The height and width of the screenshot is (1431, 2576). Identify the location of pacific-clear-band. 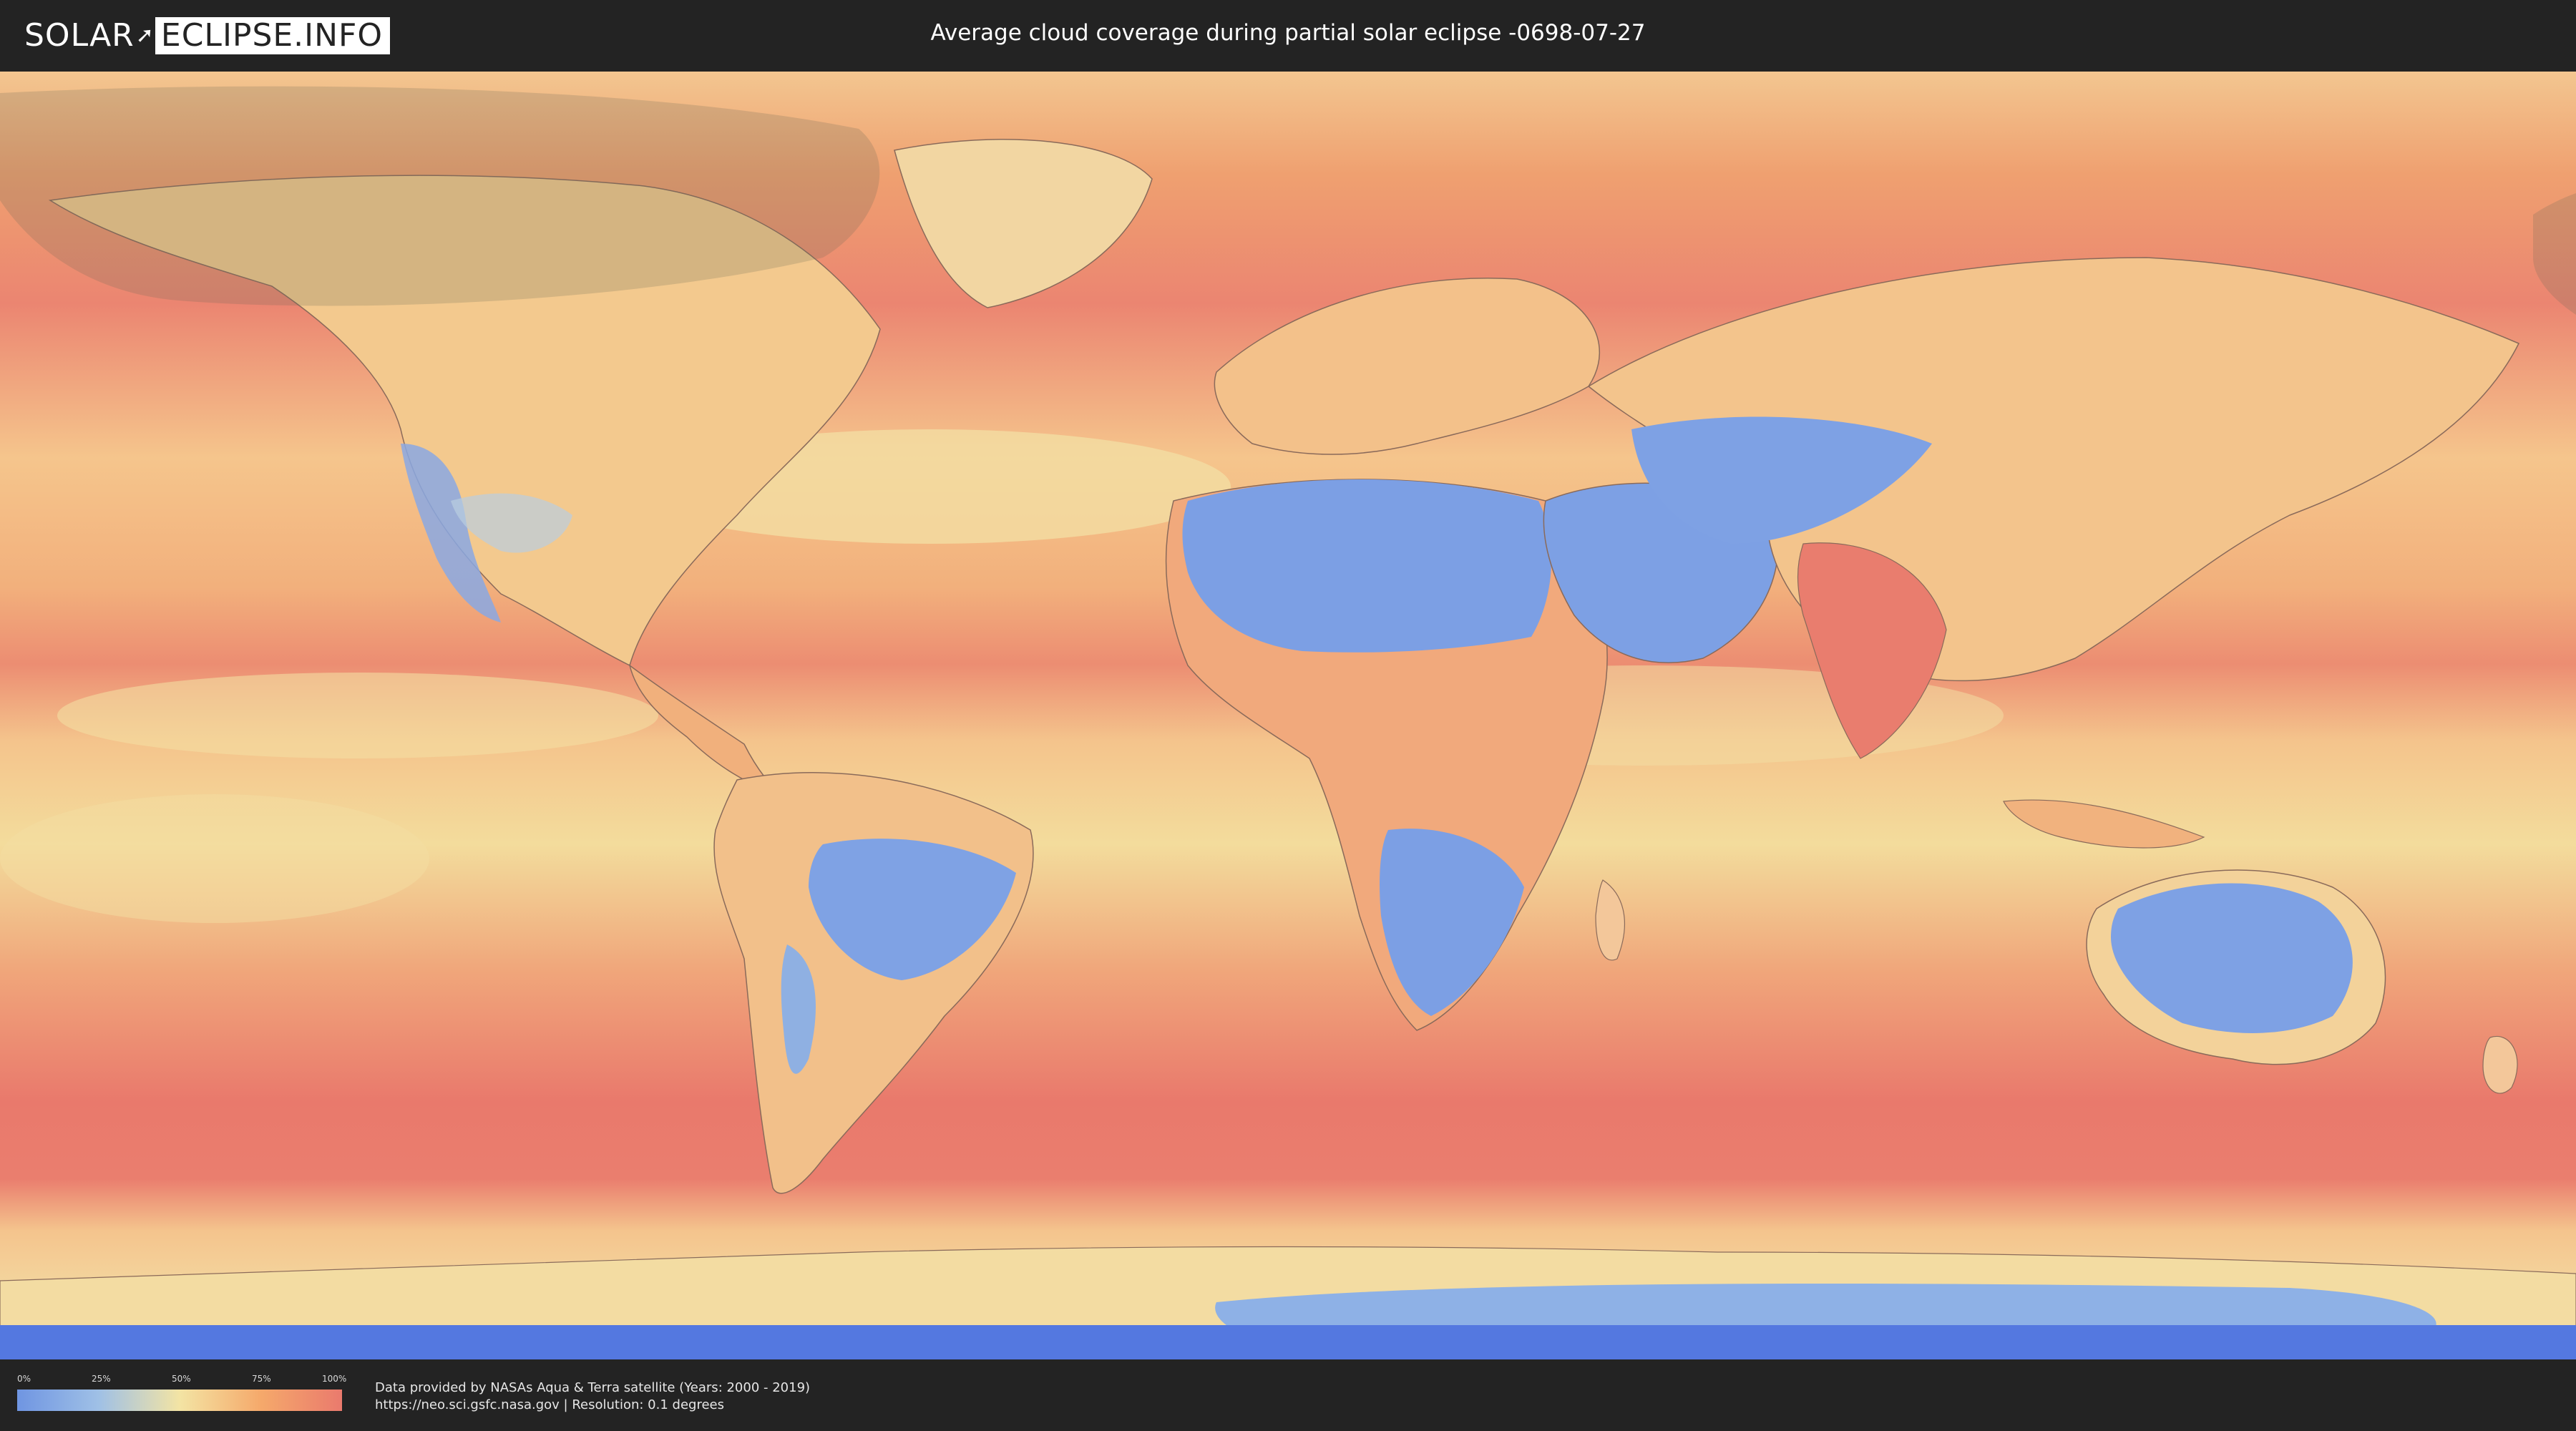
(357, 715).